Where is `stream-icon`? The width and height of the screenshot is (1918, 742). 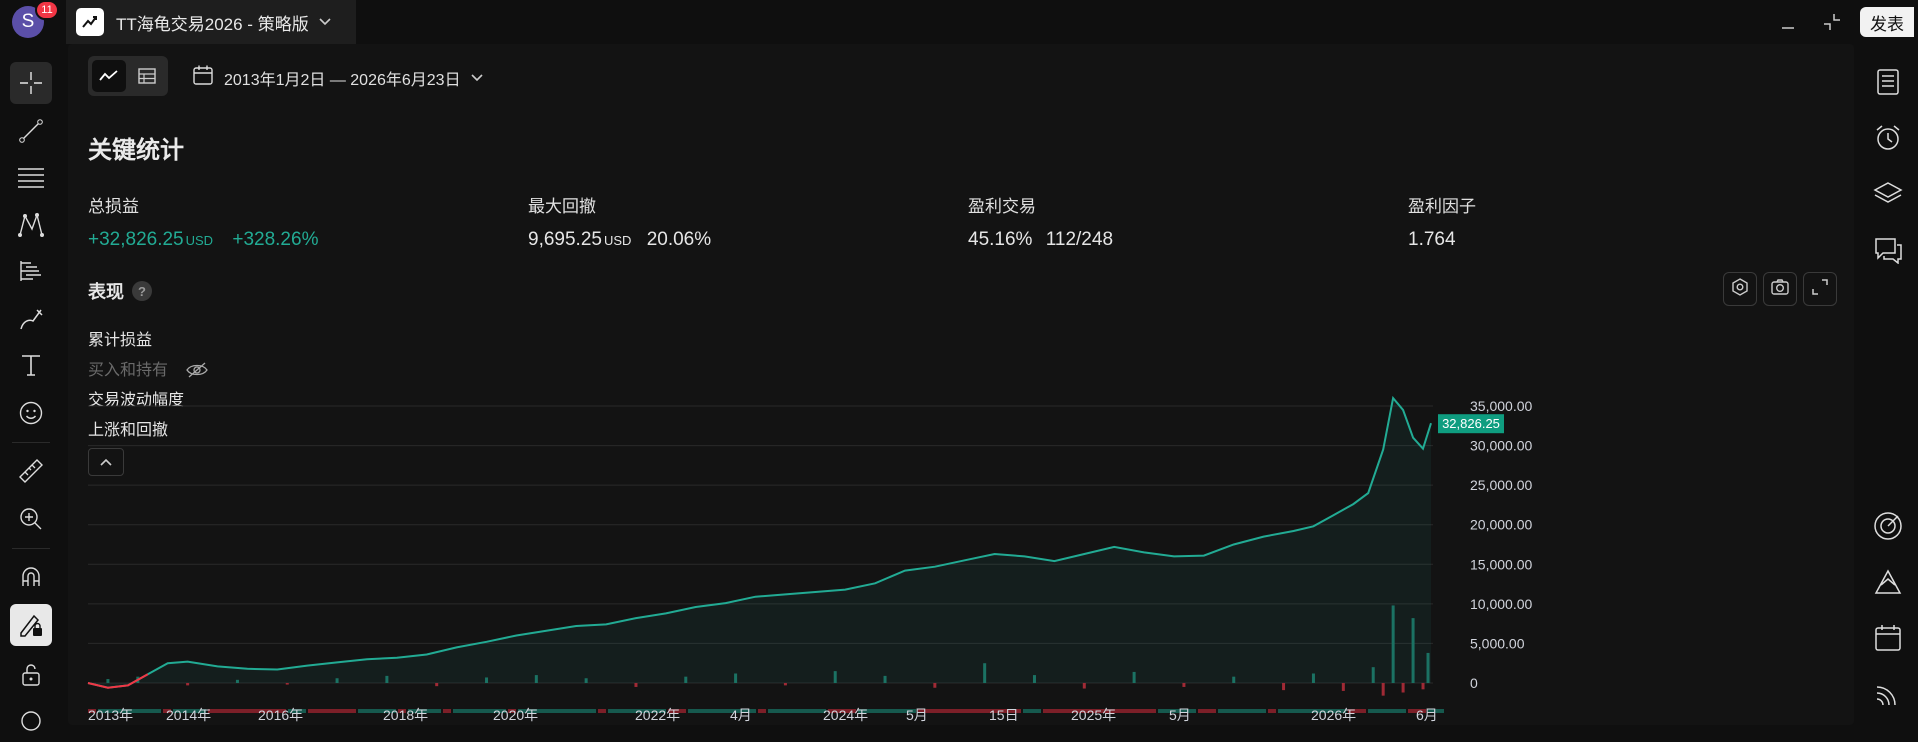 stream-icon is located at coordinates (1888, 694).